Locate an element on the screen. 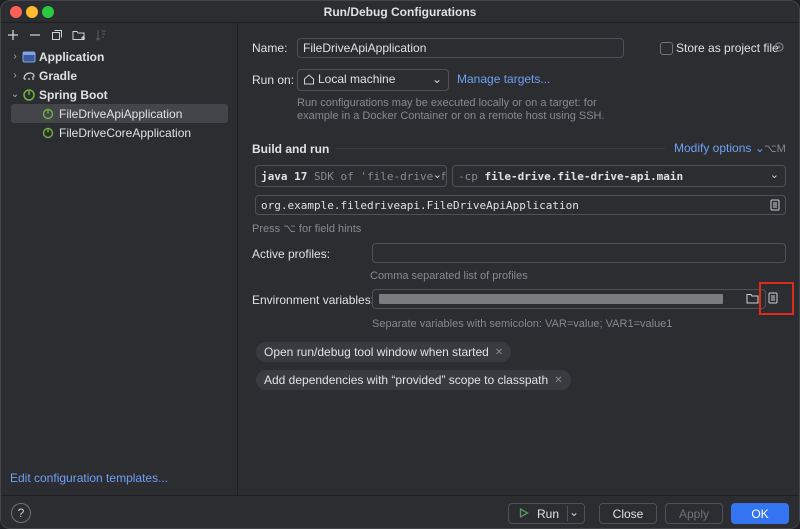  modify-options-shortcut: ⌥M is located at coordinates (775, 149).